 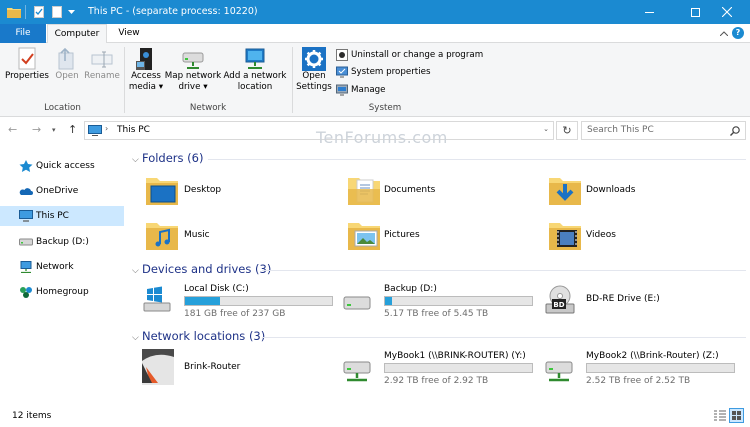 I want to click on customize-quick-access-icon, so click(x=71, y=12).